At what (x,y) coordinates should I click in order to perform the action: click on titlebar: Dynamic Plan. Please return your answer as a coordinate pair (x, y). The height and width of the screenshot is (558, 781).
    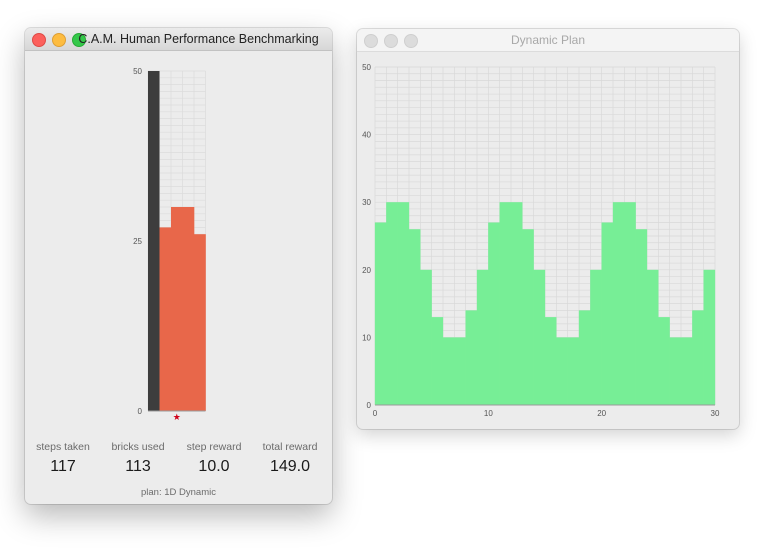
    Looking at the image, I should click on (548, 40).